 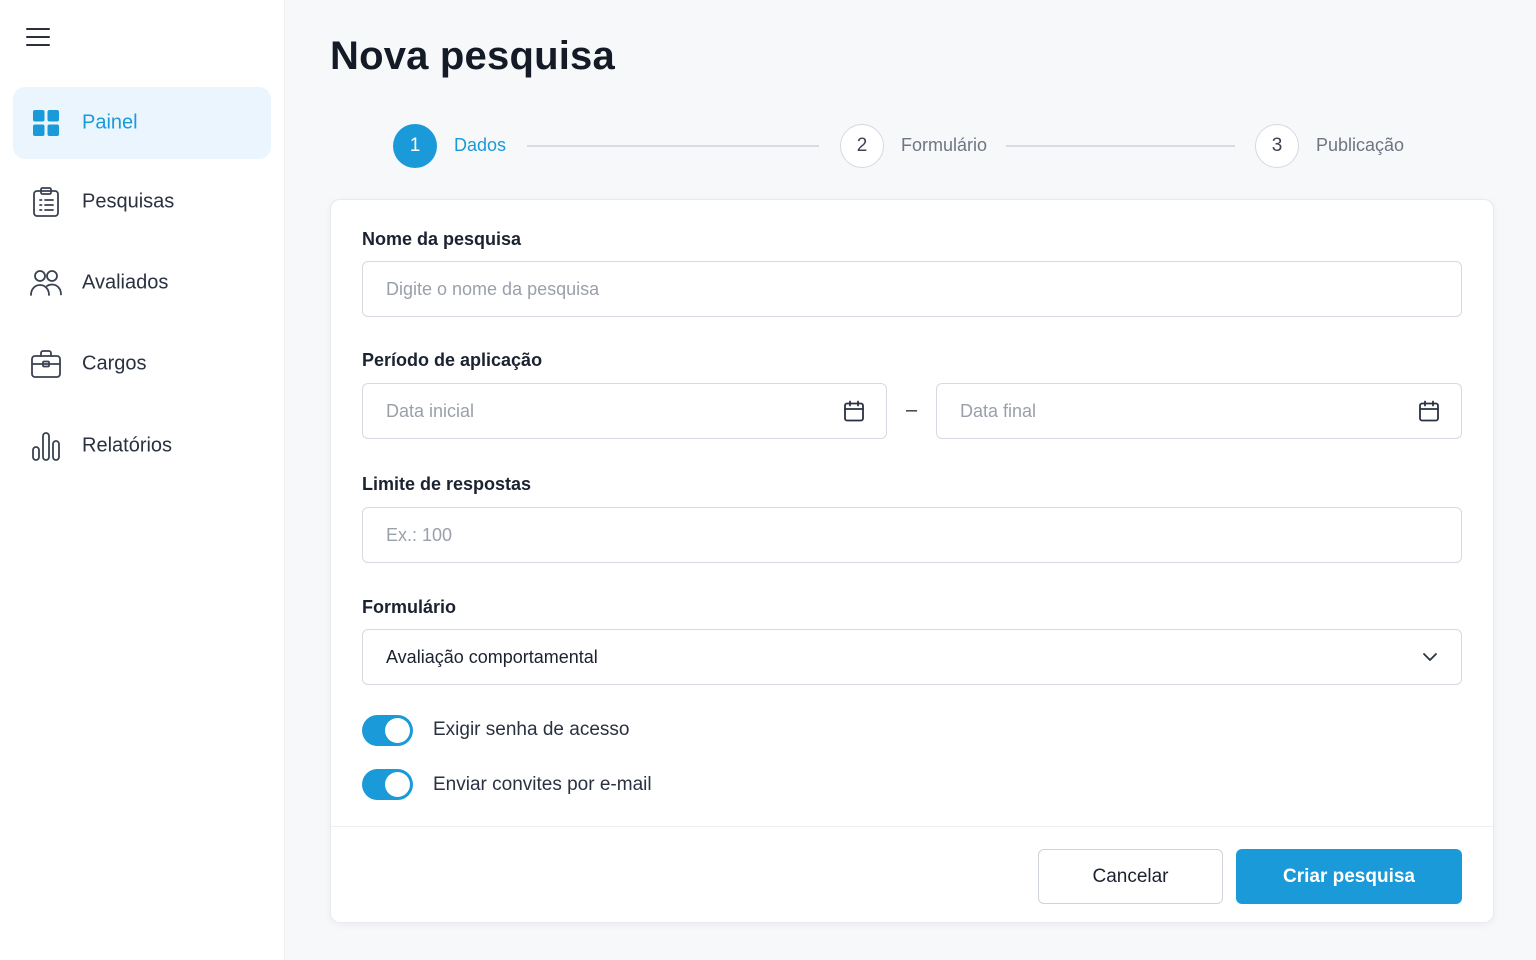 I want to click on response-limit-input: Ex.: 100, so click(x=912, y=535).